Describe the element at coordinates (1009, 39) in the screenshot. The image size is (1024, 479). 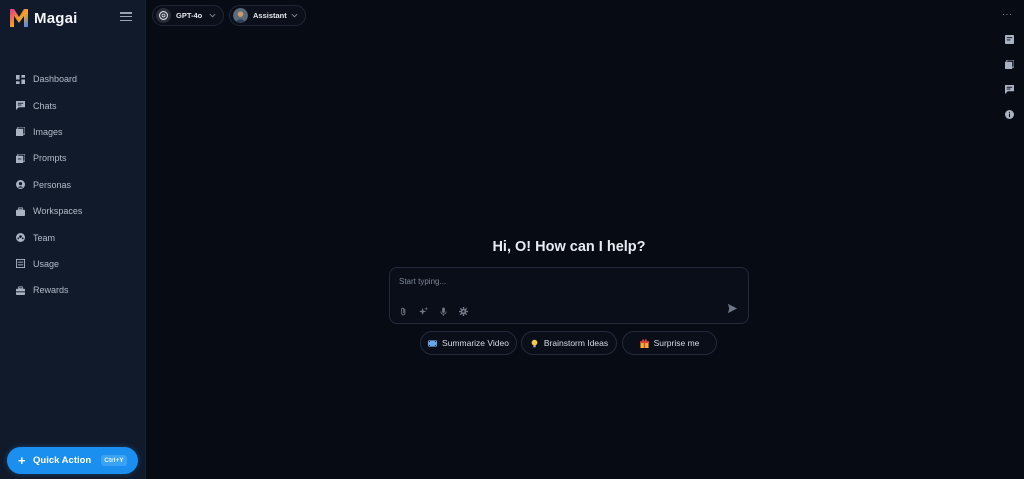
I see `notes-icon` at that location.